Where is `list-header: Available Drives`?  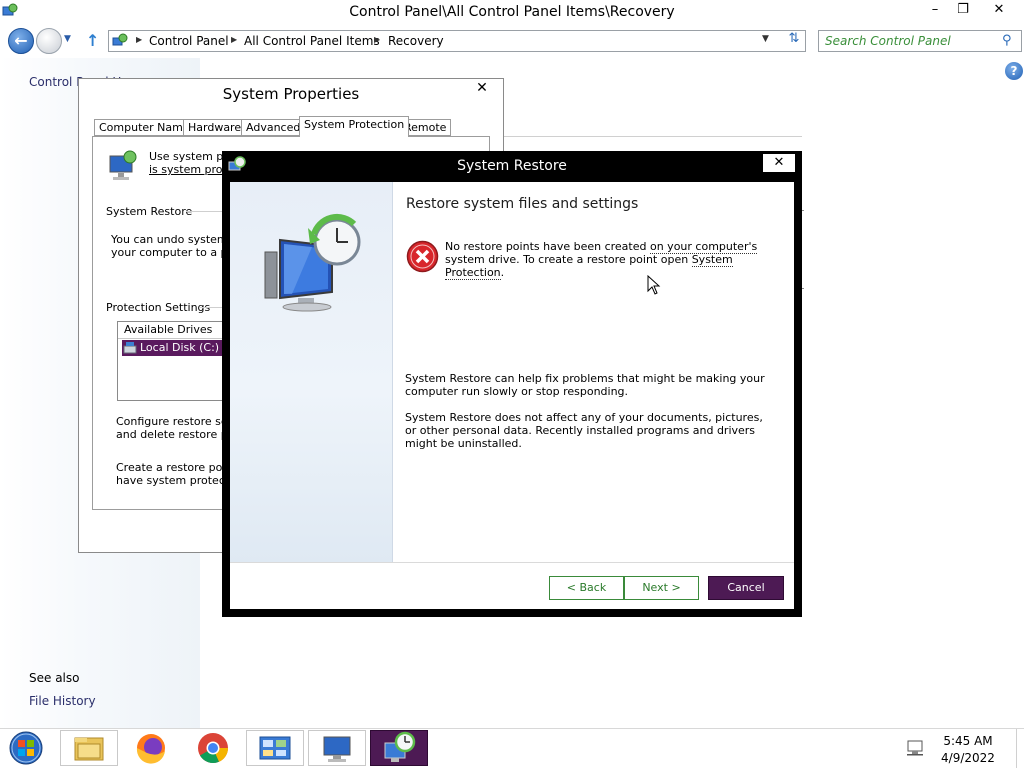 list-header: Available Drives is located at coordinates (172, 330).